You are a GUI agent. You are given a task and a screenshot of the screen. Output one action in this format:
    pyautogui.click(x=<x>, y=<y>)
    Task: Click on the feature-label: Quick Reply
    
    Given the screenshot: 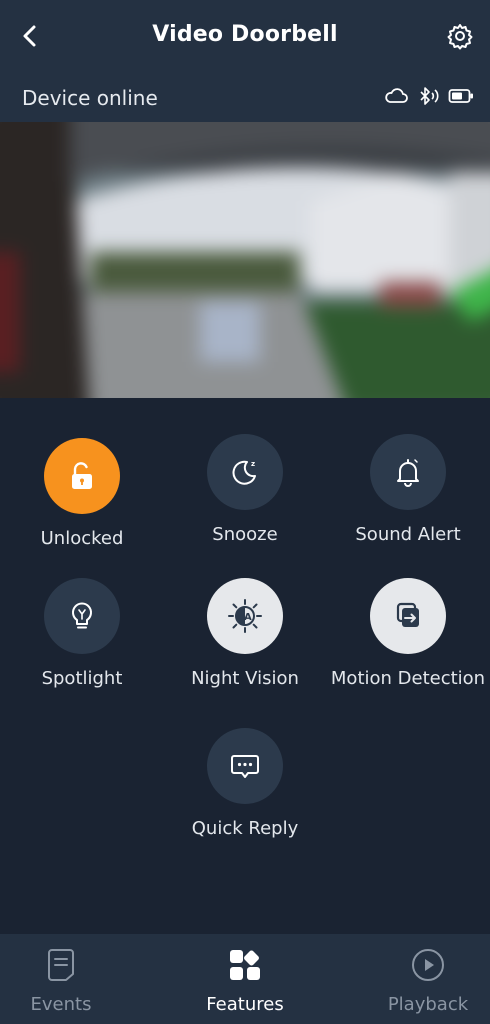 What is the action you would take?
    pyautogui.click(x=245, y=828)
    